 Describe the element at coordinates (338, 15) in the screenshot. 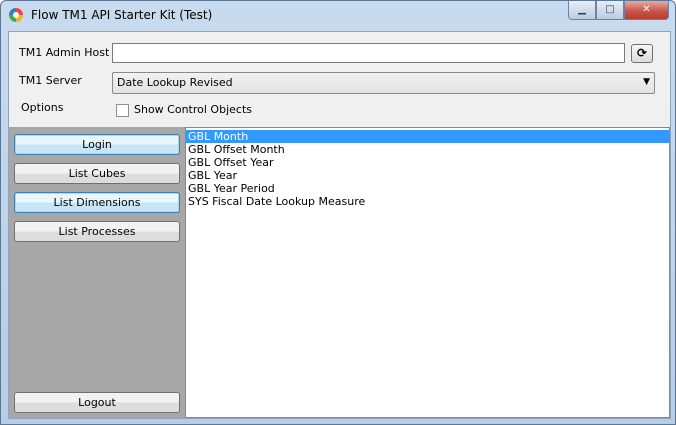

I see `title-bar: Flow TM1 API Starter Kit (Test) ▁ □ ✕` at that location.